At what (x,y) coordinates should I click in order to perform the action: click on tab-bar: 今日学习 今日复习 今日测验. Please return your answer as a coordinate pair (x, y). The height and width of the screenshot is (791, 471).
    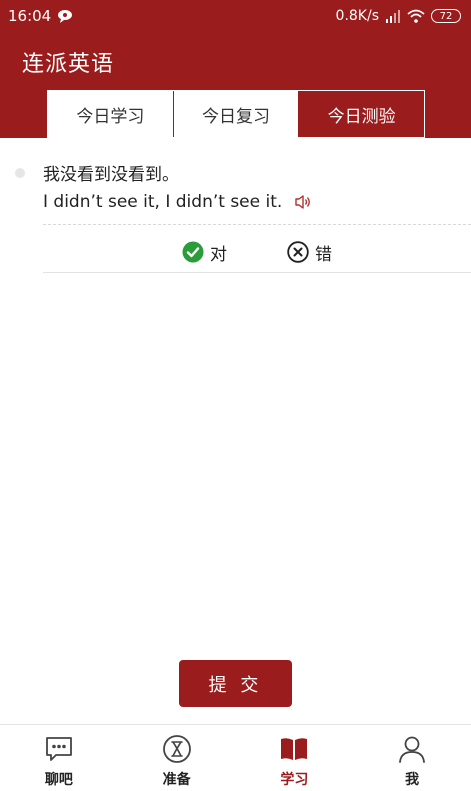
    Looking at the image, I should click on (236, 114).